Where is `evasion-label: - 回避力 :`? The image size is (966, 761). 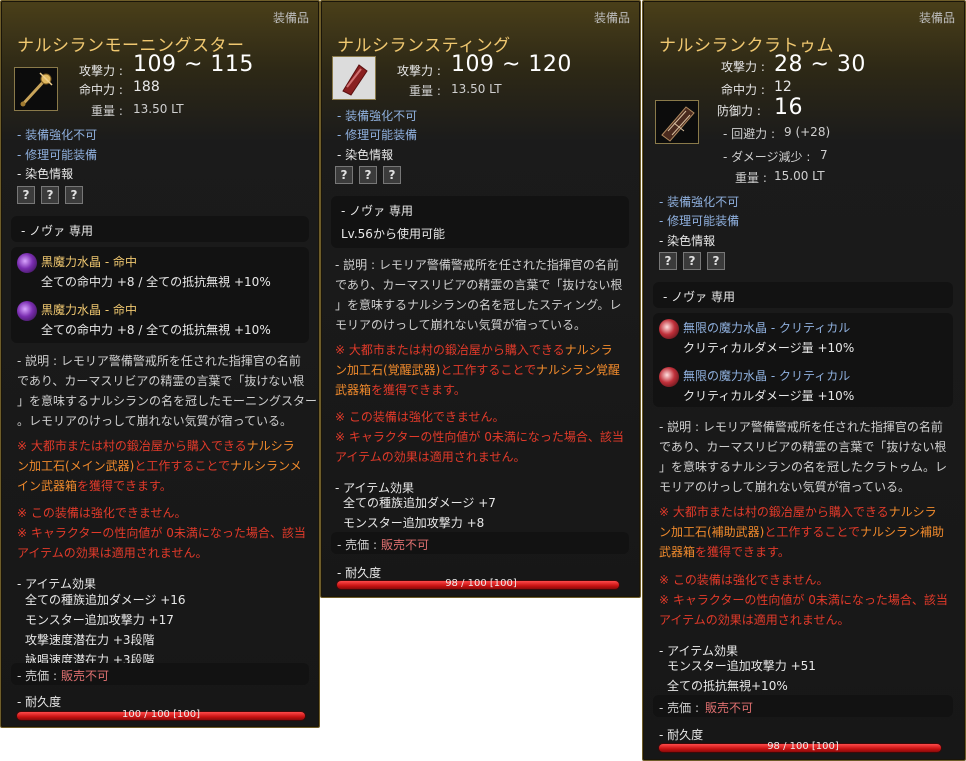 evasion-label: - 回避力 : is located at coordinates (749, 134).